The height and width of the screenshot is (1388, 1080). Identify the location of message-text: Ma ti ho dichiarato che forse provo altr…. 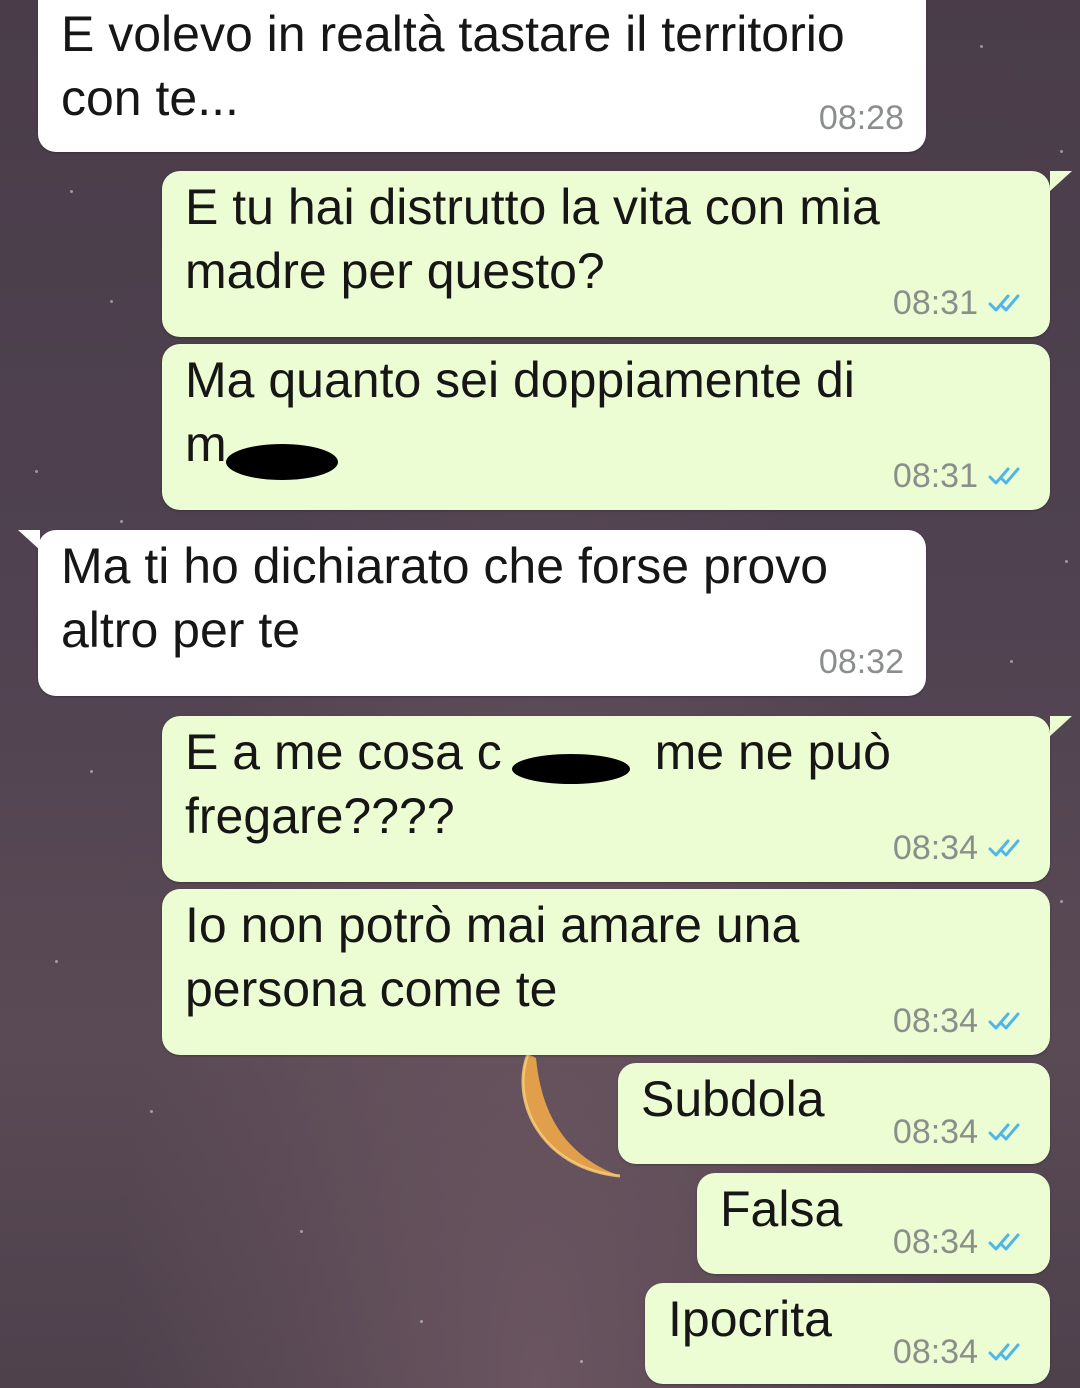
(445, 598).